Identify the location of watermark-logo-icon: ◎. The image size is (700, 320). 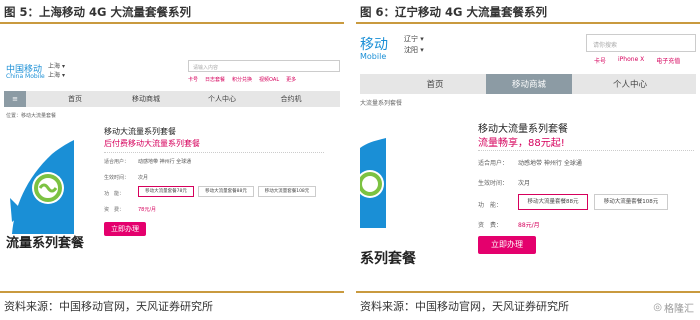
(657, 307).